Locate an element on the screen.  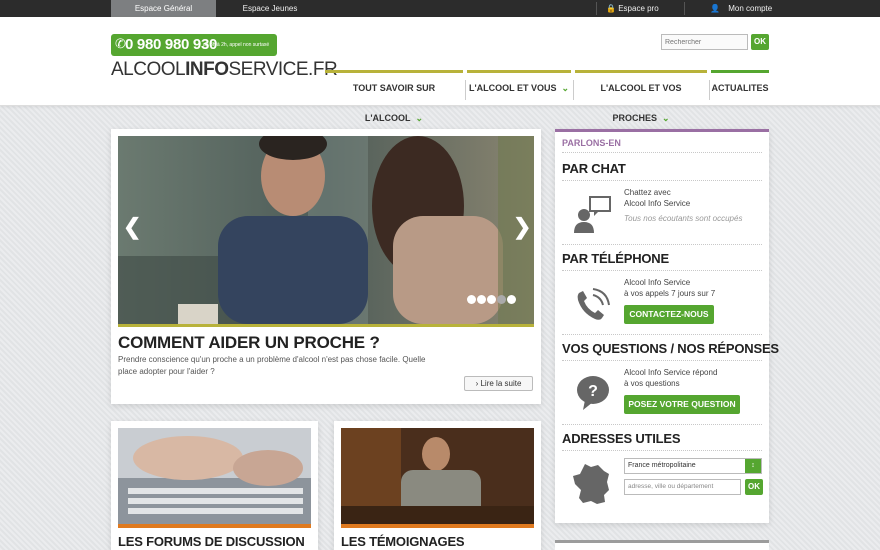
search-input is located at coordinates (704, 42).